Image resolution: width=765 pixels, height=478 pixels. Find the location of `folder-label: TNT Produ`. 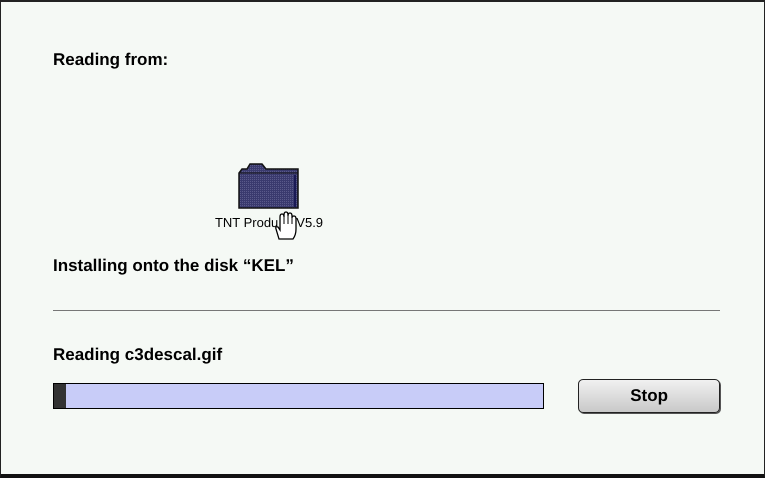

folder-label: TNT Produ is located at coordinates (246, 223).